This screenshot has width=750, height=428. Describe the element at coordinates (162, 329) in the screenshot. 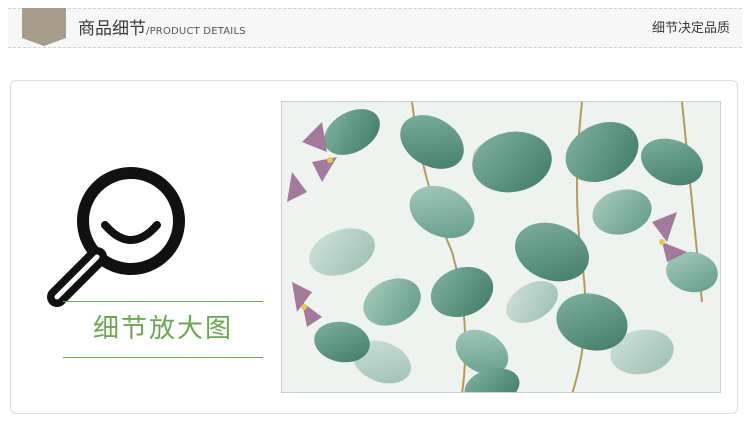

I see `detail-zoom-label: 细节放大图` at that location.